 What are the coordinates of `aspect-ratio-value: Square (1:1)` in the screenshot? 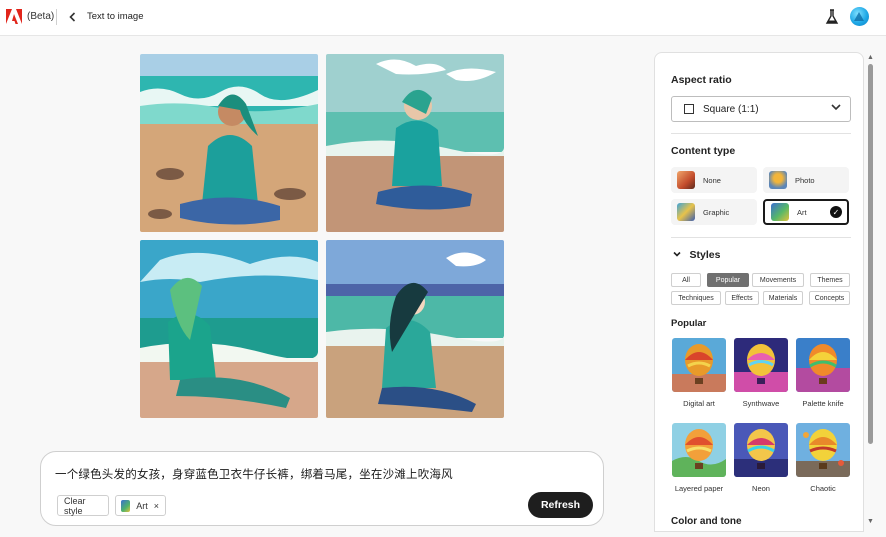 It's located at (731, 109).